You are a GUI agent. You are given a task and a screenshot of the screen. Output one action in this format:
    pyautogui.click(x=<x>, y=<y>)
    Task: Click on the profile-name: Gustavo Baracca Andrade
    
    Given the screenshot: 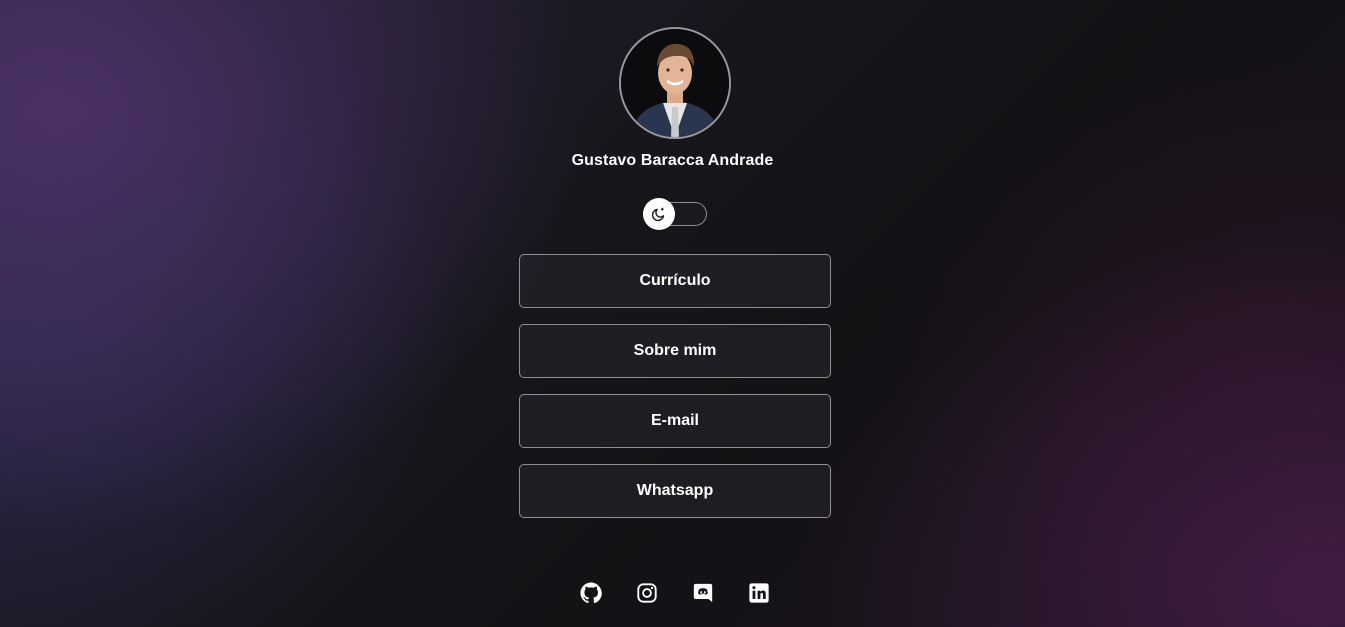 What is the action you would take?
    pyautogui.click(x=672, y=160)
    